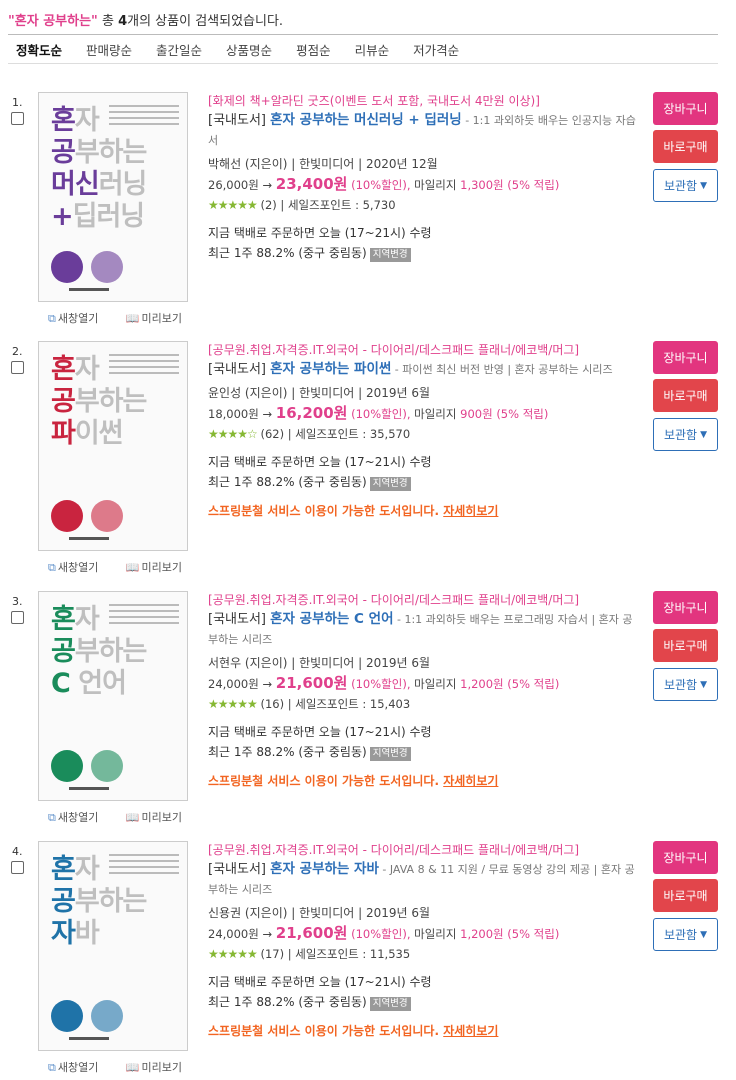 The image size is (736, 1080). I want to click on author-publisher-date: 박해선 (지은이) | 한빛미디어 | 2020년 12월, so click(323, 164).